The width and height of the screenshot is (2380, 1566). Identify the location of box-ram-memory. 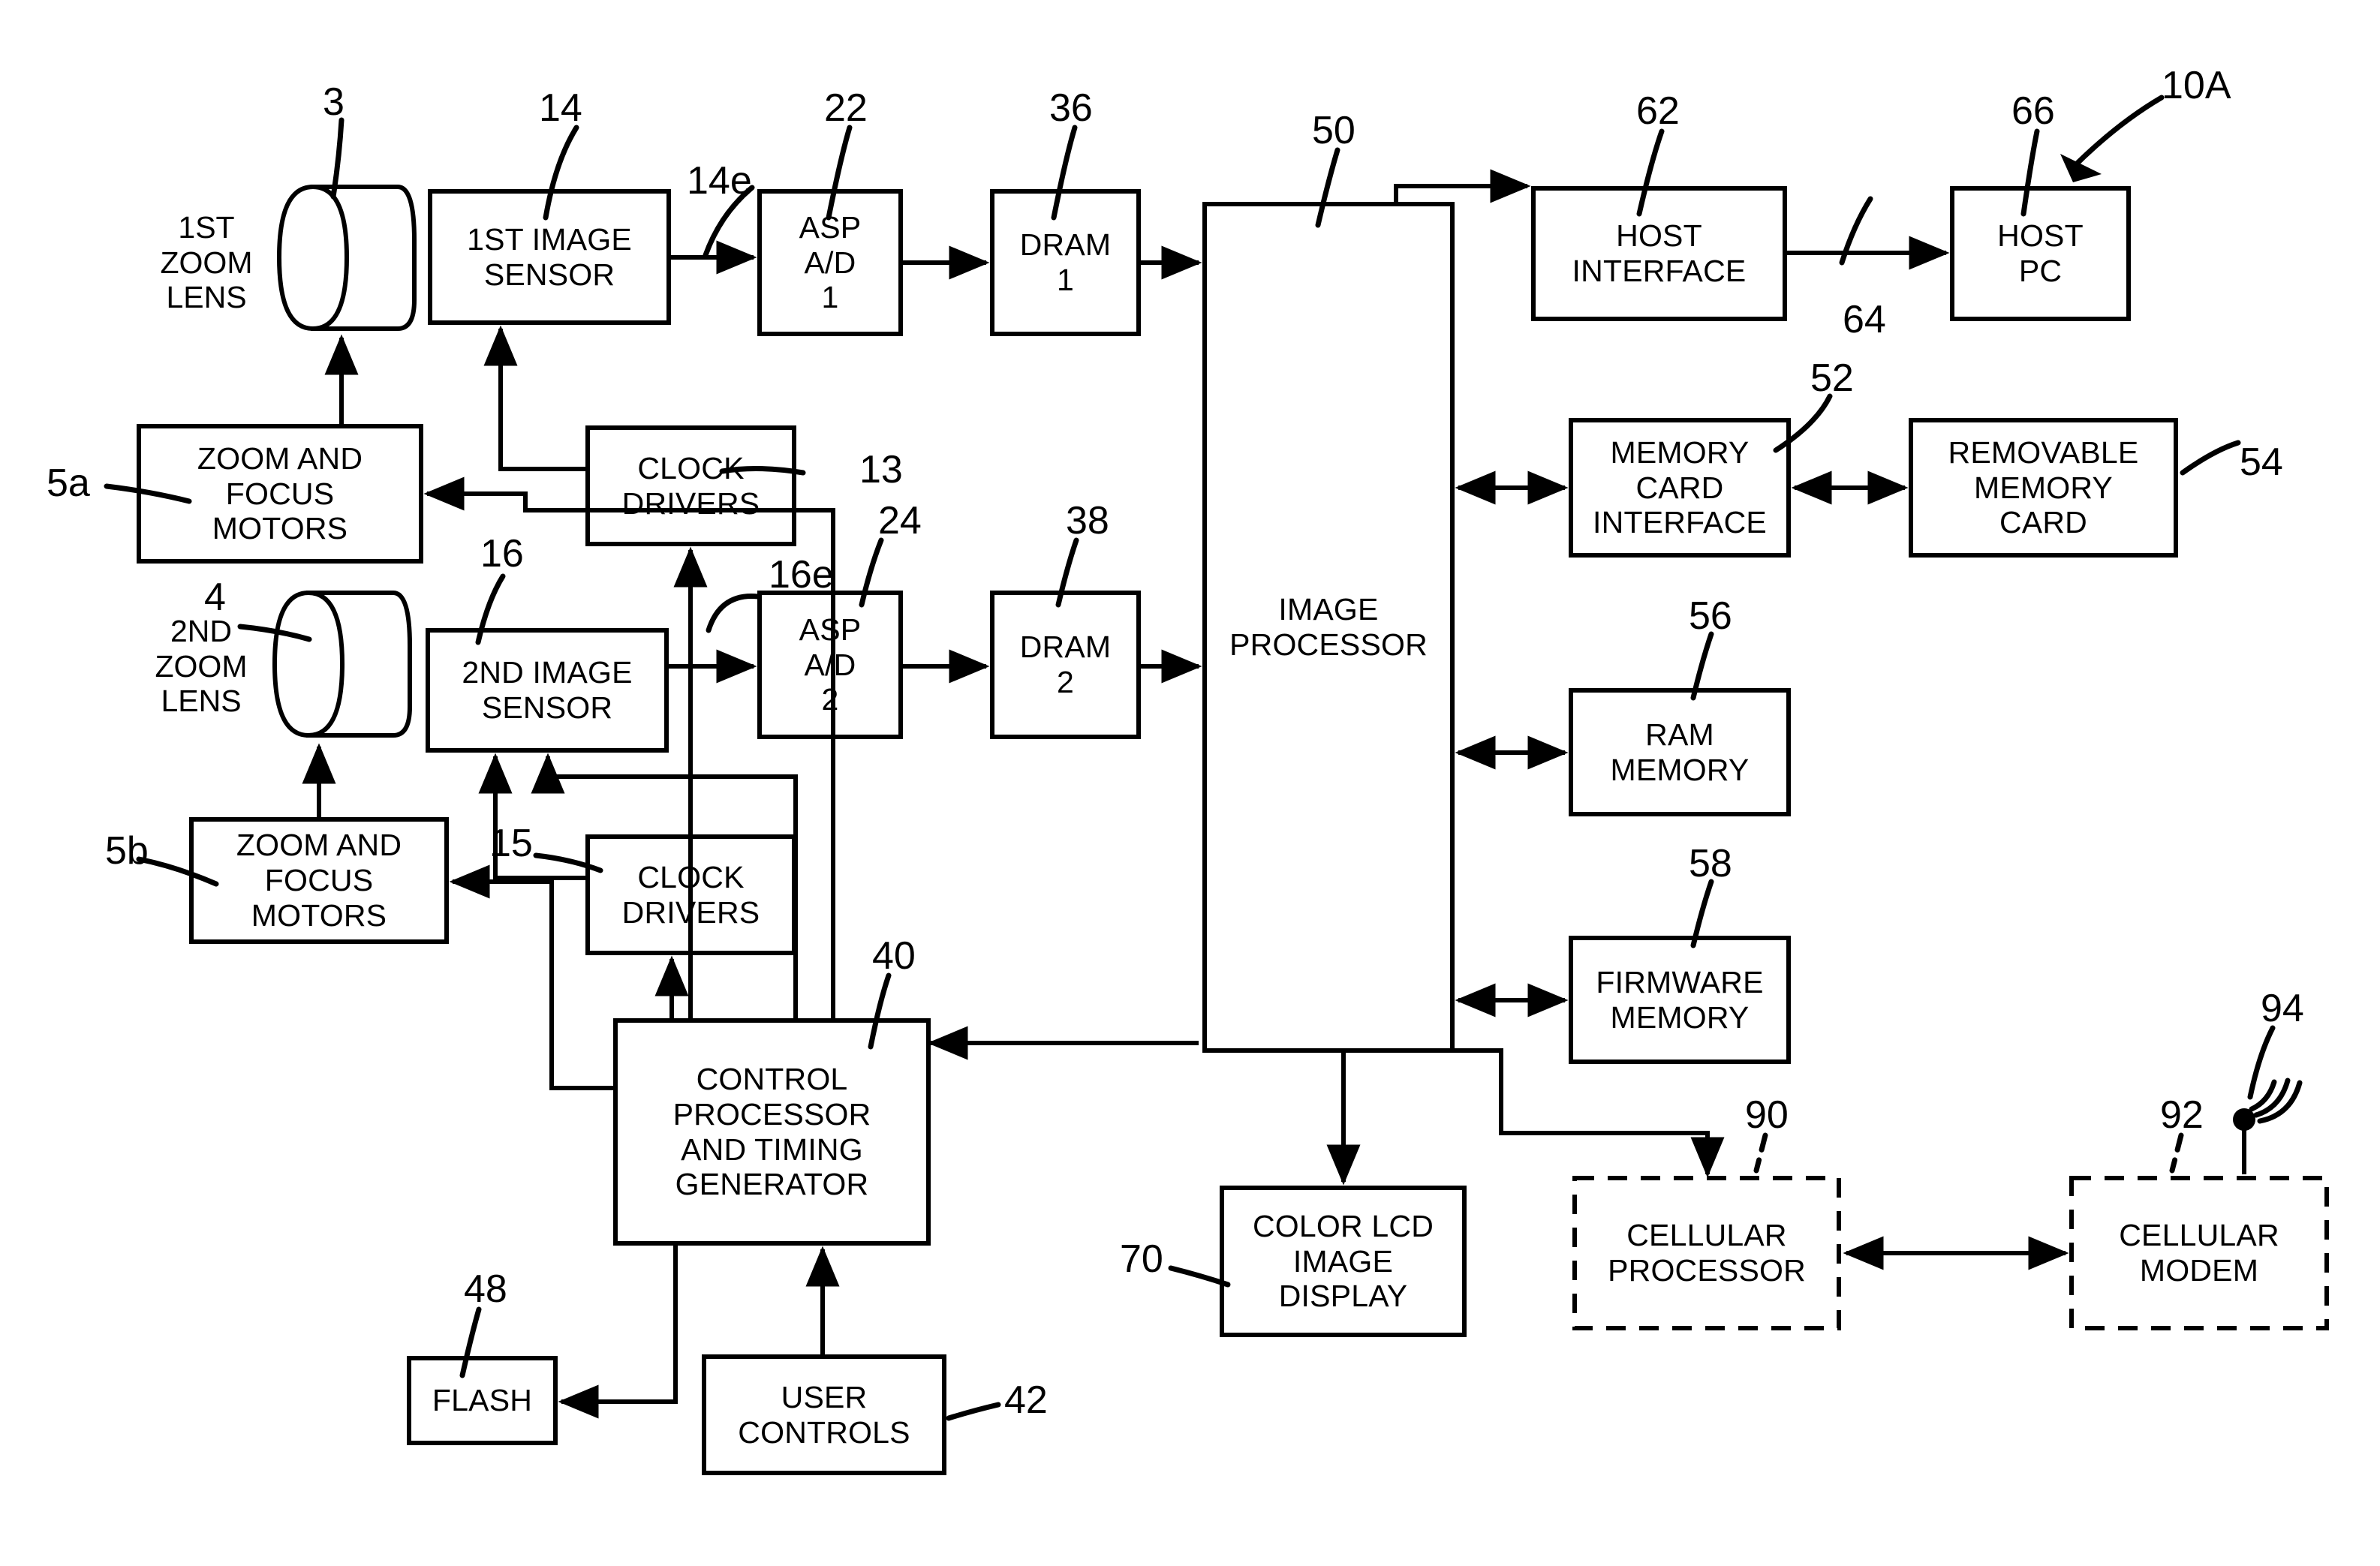
(1680, 752).